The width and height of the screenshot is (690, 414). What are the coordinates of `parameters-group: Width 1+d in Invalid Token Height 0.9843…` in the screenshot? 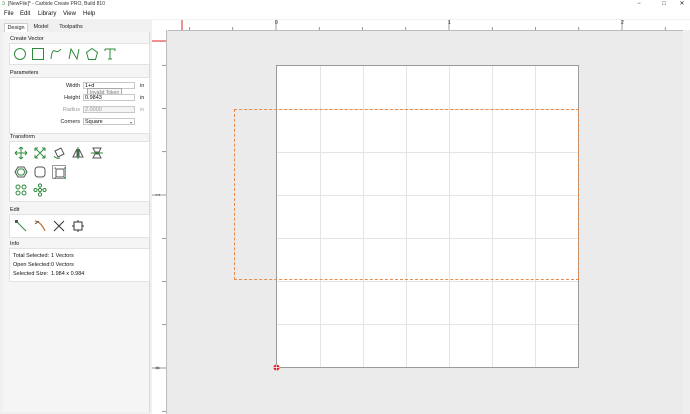 It's located at (79, 105).